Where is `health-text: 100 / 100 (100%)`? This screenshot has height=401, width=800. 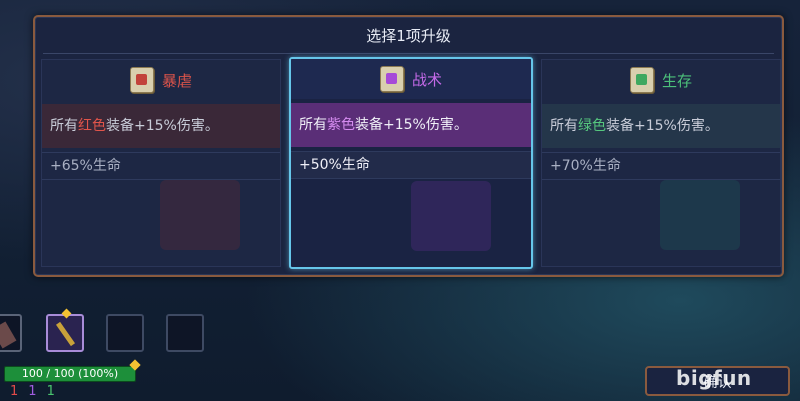
health-text: 100 / 100 (100%) is located at coordinates (70, 373).